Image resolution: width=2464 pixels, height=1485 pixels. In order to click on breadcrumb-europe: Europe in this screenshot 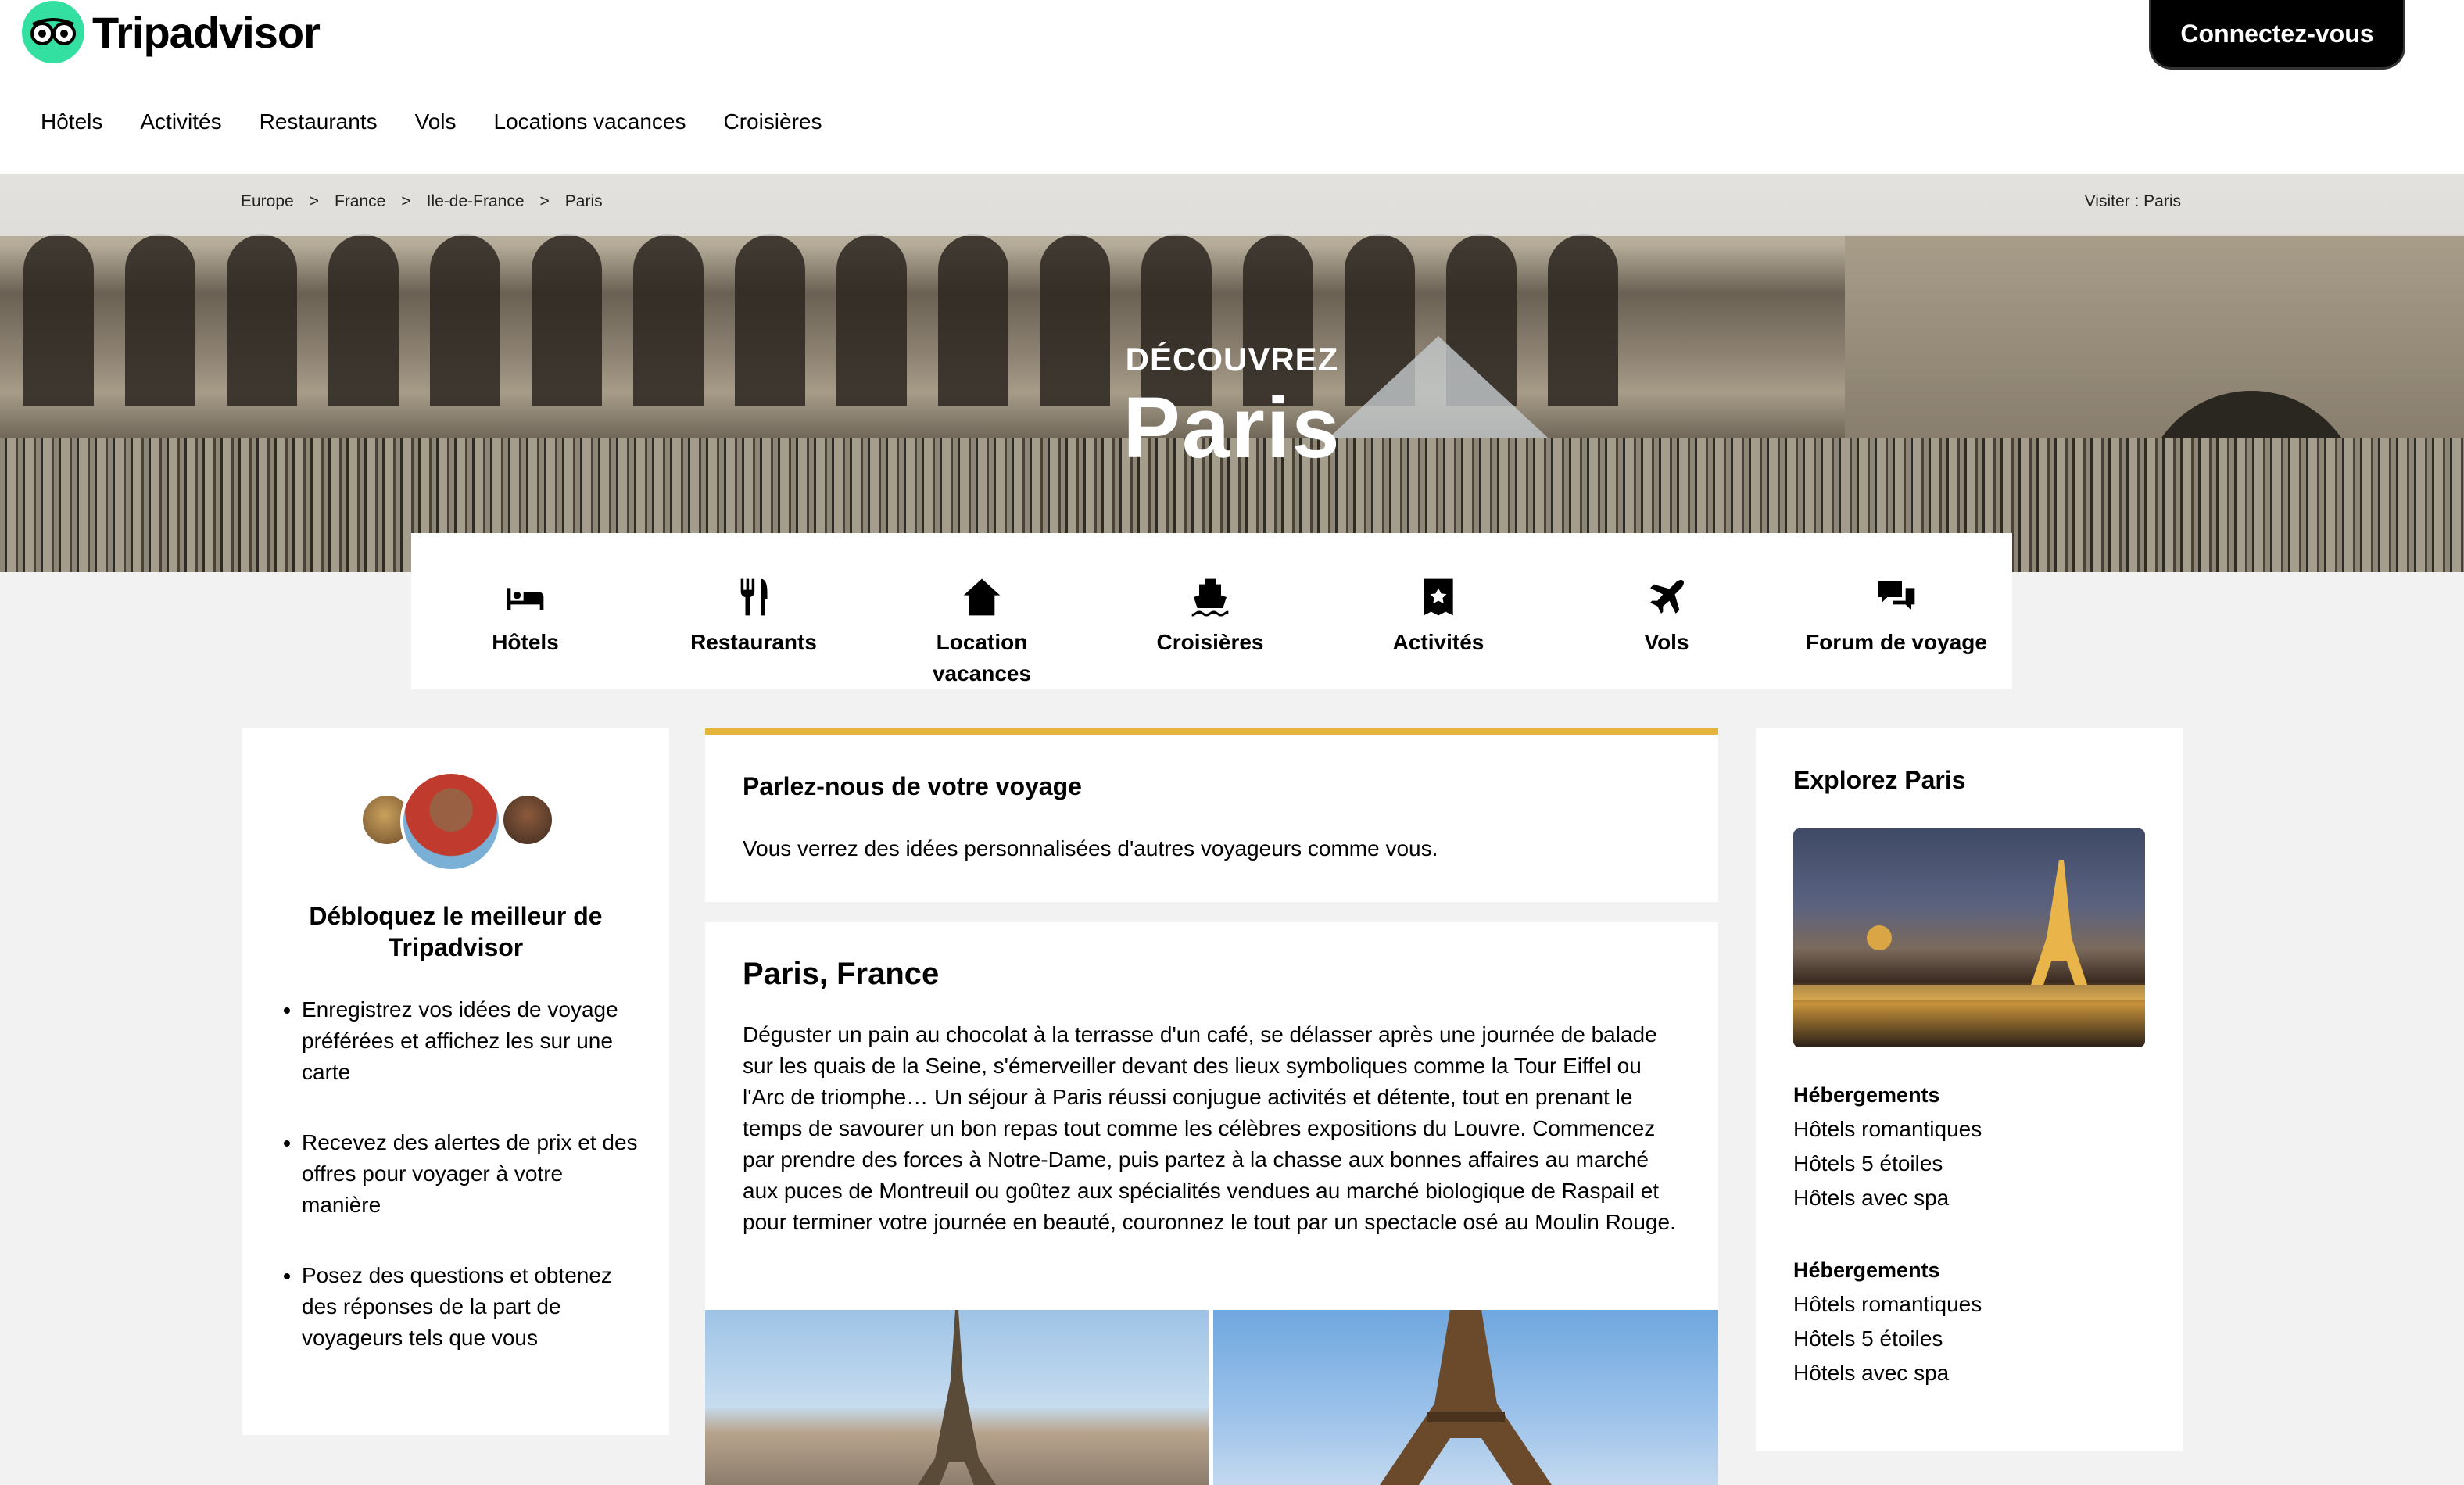, I will do `click(267, 201)`.